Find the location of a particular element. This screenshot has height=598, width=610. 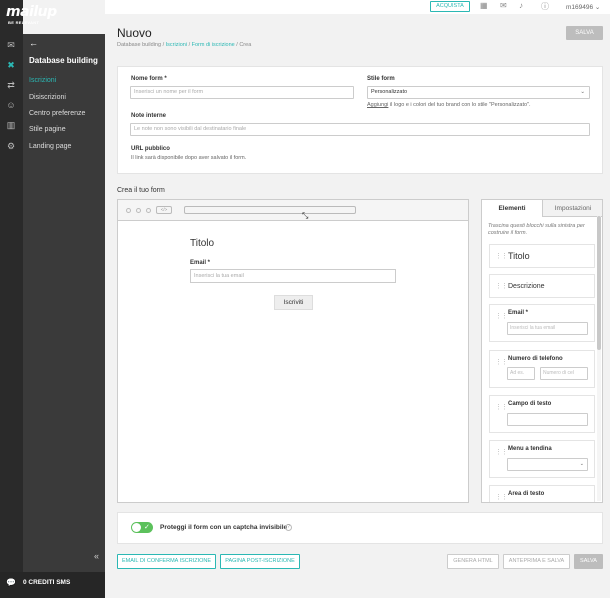

collapse-sidebar-icon: « is located at coordinates (96, 556).